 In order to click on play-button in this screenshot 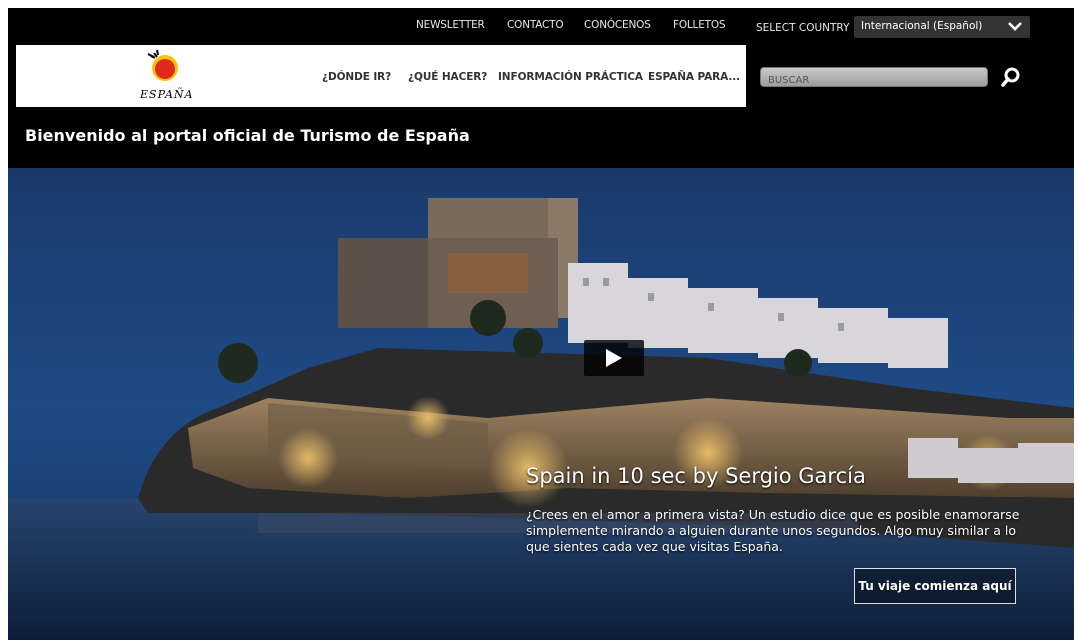, I will do `click(614, 358)`.